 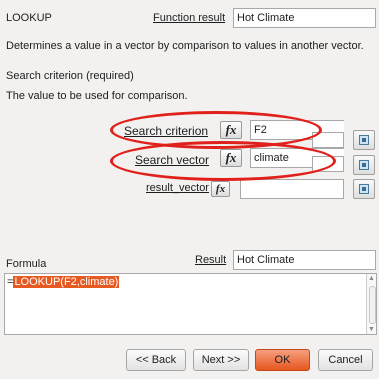 I want to click on shrink-button-result-vector, so click(x=364, y=189).